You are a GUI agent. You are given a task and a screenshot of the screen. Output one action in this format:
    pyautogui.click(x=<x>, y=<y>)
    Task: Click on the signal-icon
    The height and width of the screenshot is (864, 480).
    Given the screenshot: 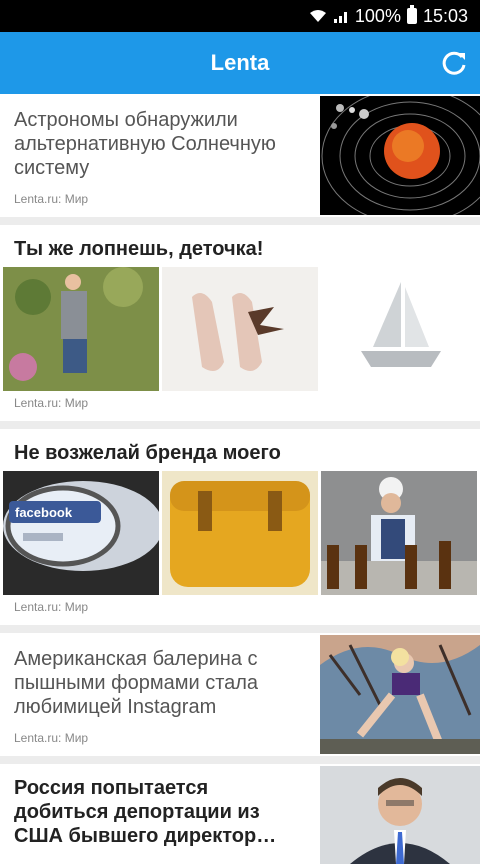 What is the action you would take?
    pyautogui.click(x=341, y=16)
    